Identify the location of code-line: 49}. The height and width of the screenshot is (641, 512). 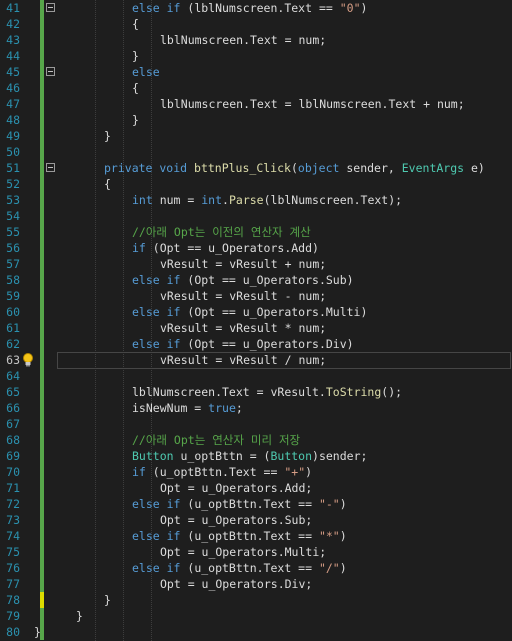
(256, 136).